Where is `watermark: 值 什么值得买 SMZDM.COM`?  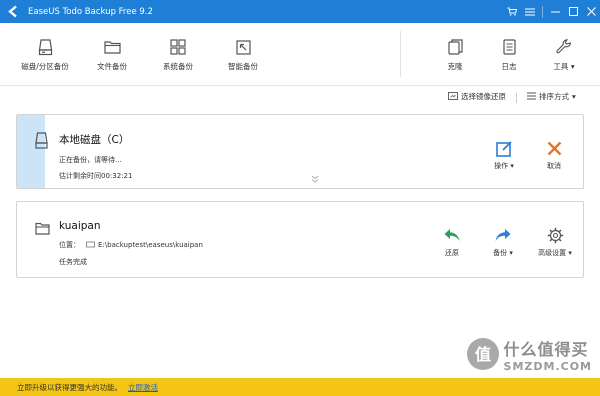
watermark: 值 什么值得买 SMZDM.COM is located at coordinates (529, 354).